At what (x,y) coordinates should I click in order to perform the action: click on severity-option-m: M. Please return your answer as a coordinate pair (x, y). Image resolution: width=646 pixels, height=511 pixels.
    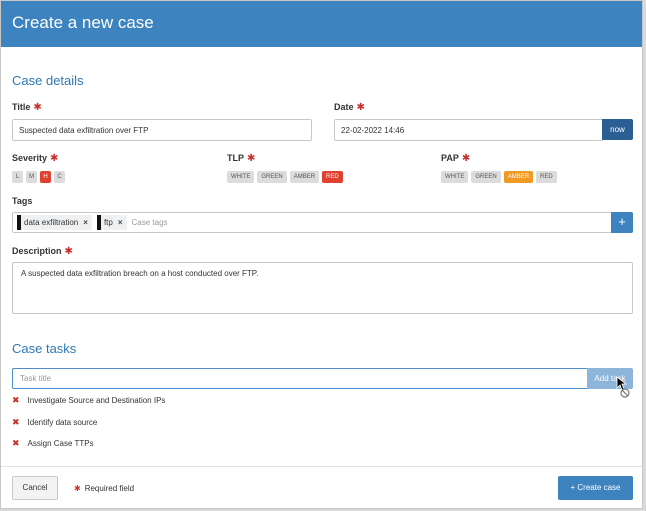
    Looking at the image, I should click on (31, 177).